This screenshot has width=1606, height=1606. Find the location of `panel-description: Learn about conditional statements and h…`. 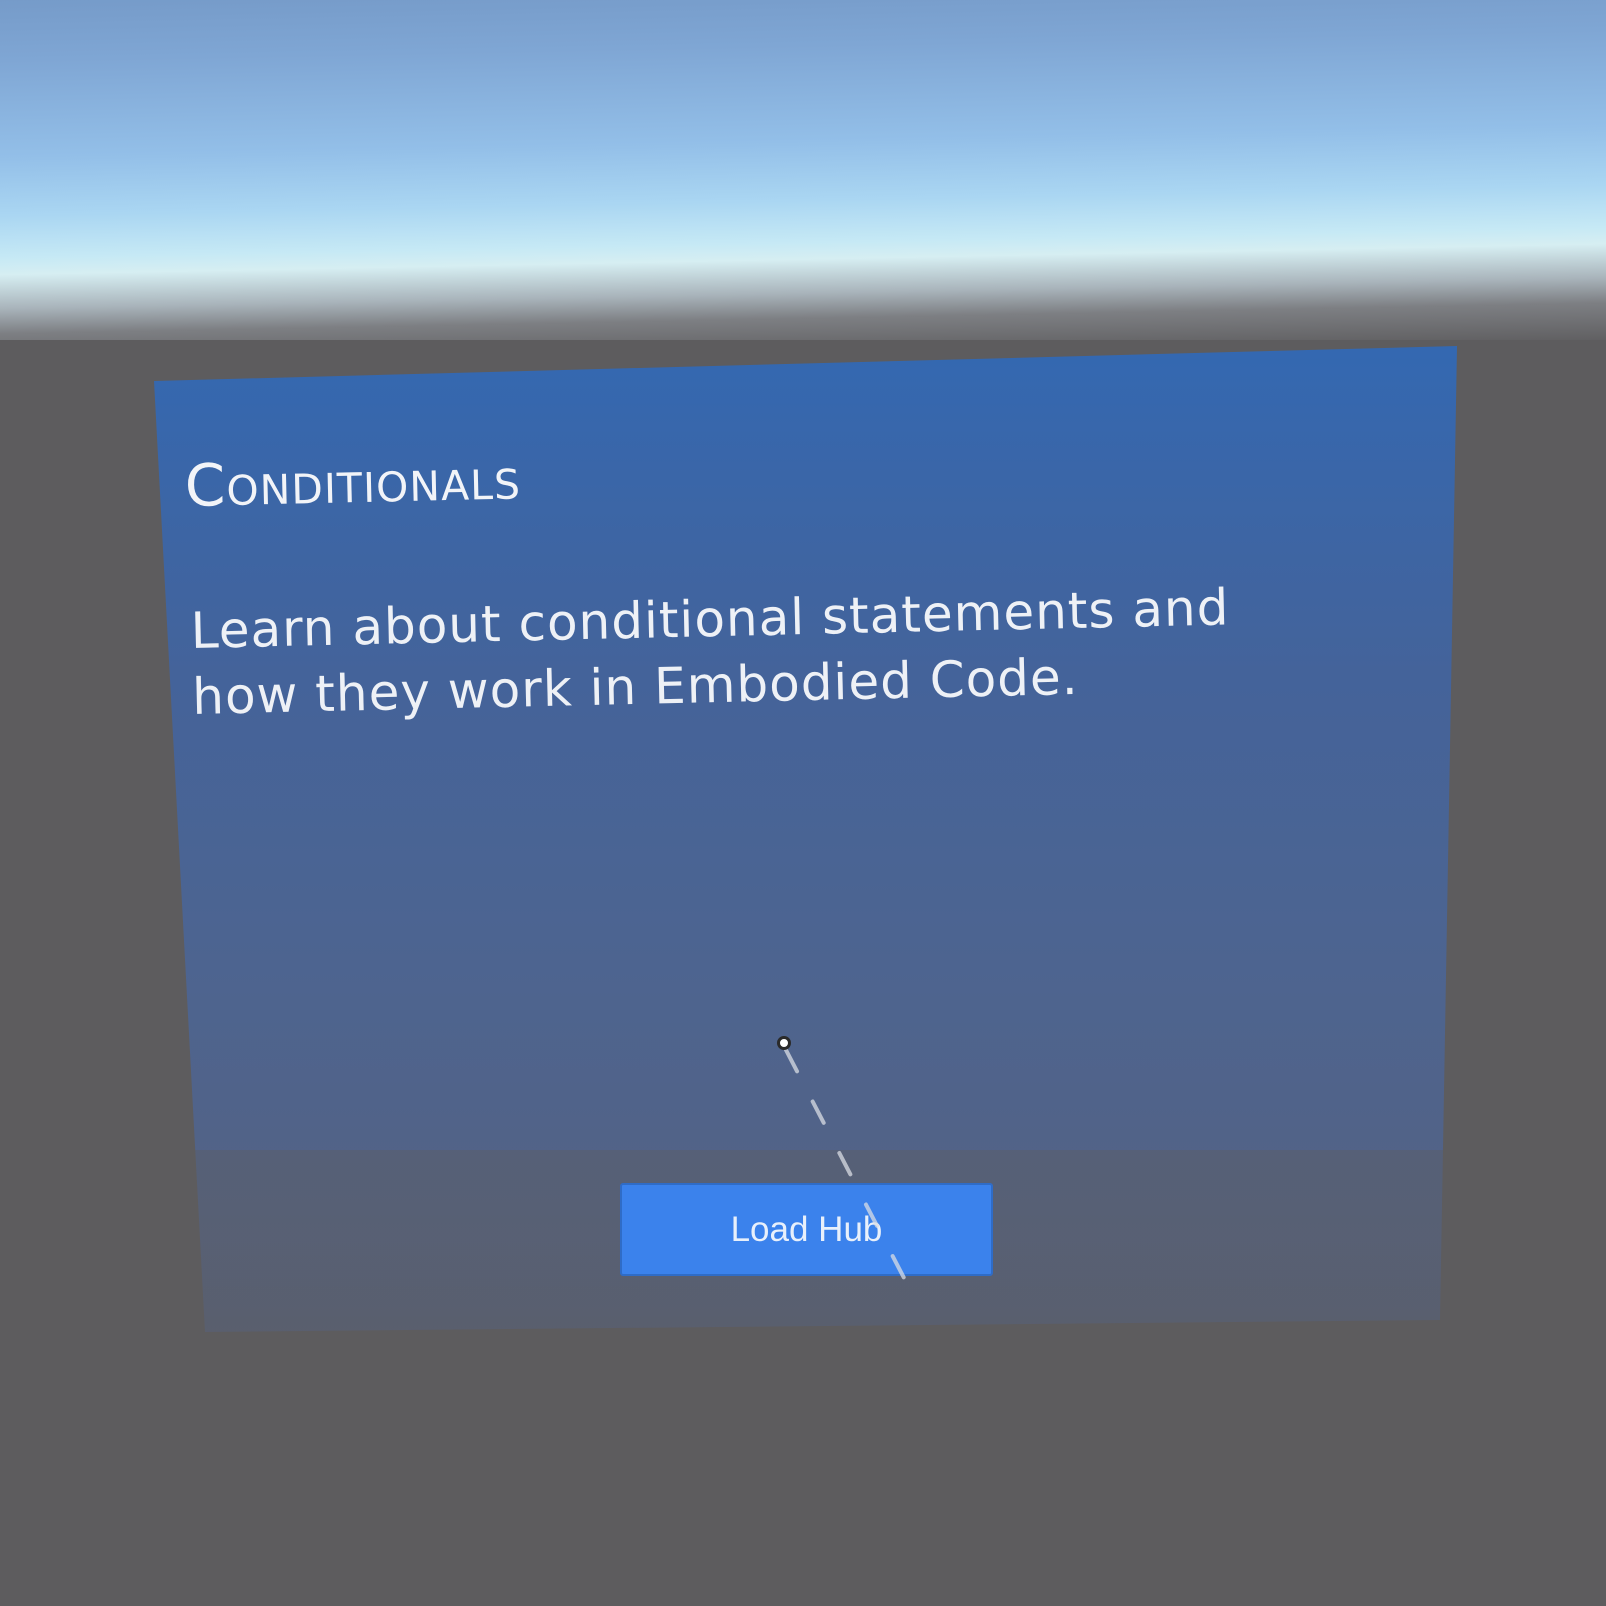

panel-description: Learn about conditional statements and h… is located at coordinates (710, 652).